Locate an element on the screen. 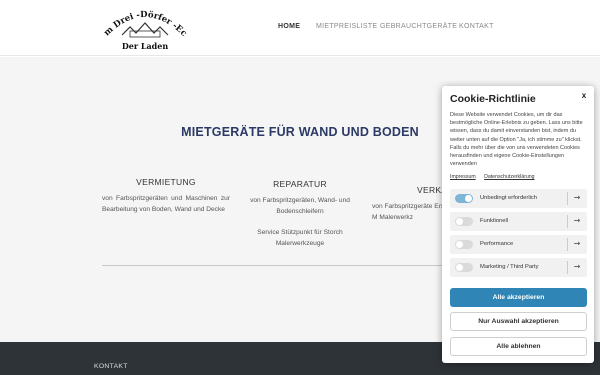  accept-all-button: Alle akzeptieren is located at coordinates (518, 297).